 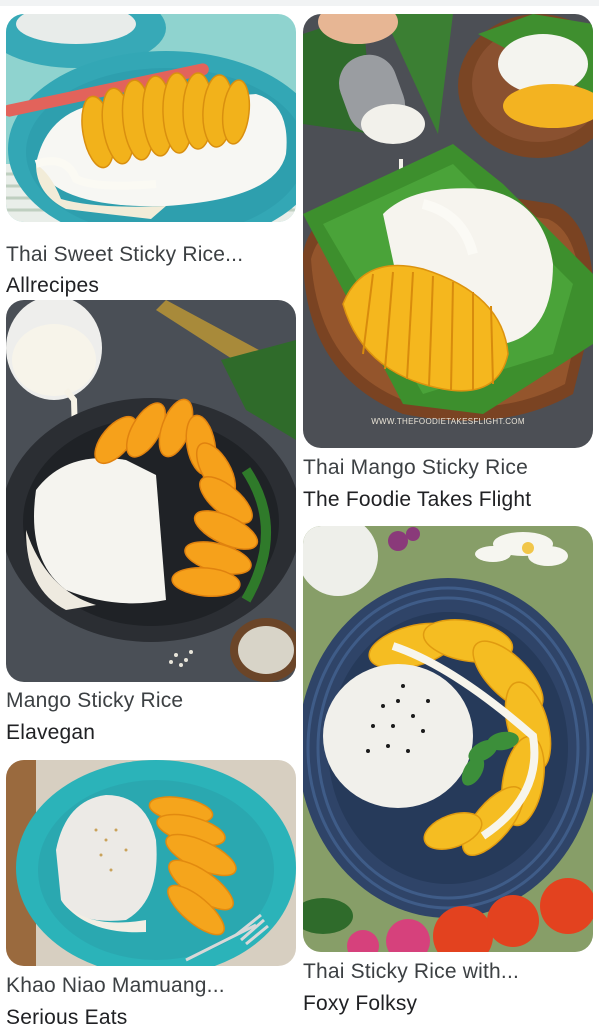 What do you see at coordinates (52, 286) in the screenshot?
I see `result-source: Allrecipes` at bounding box center [52, 286].